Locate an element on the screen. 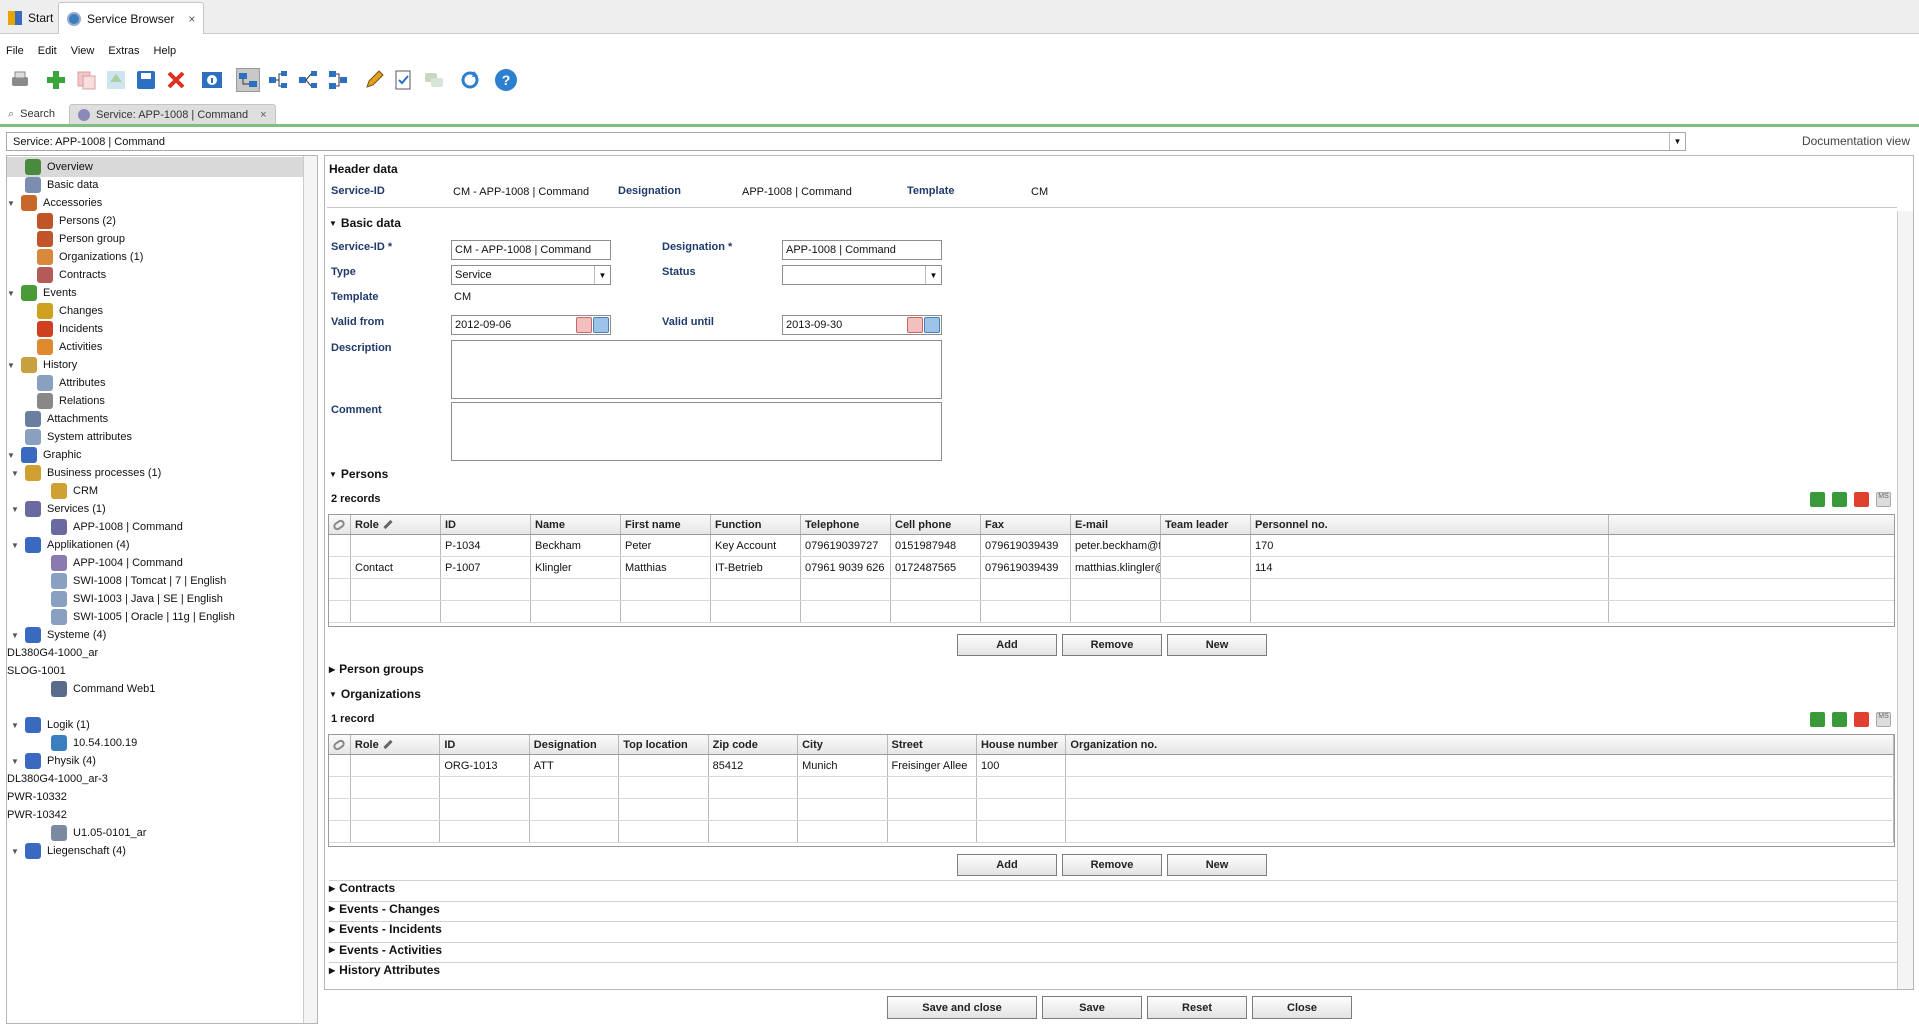  tree-item: Attributes is located at coordinates (155, 383).